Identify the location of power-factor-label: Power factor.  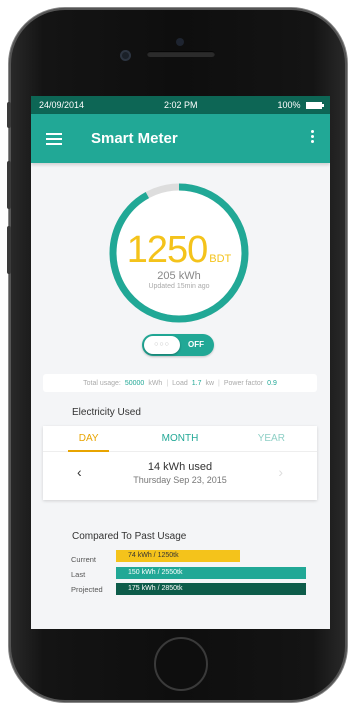
(243, 383).